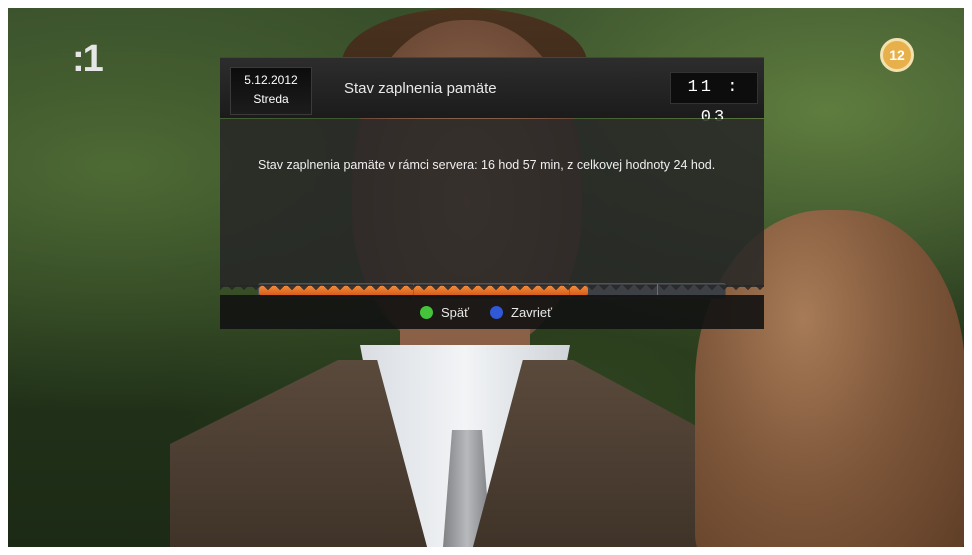 The image size is (972, 555). I want to click on channel-logo: :1, so click(88, 59).